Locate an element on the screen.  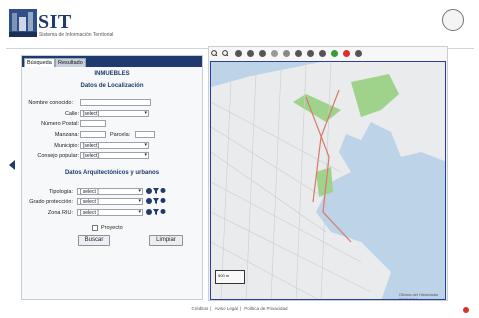
calle-select: [select] ▾ is located at coordinates (114, 113).